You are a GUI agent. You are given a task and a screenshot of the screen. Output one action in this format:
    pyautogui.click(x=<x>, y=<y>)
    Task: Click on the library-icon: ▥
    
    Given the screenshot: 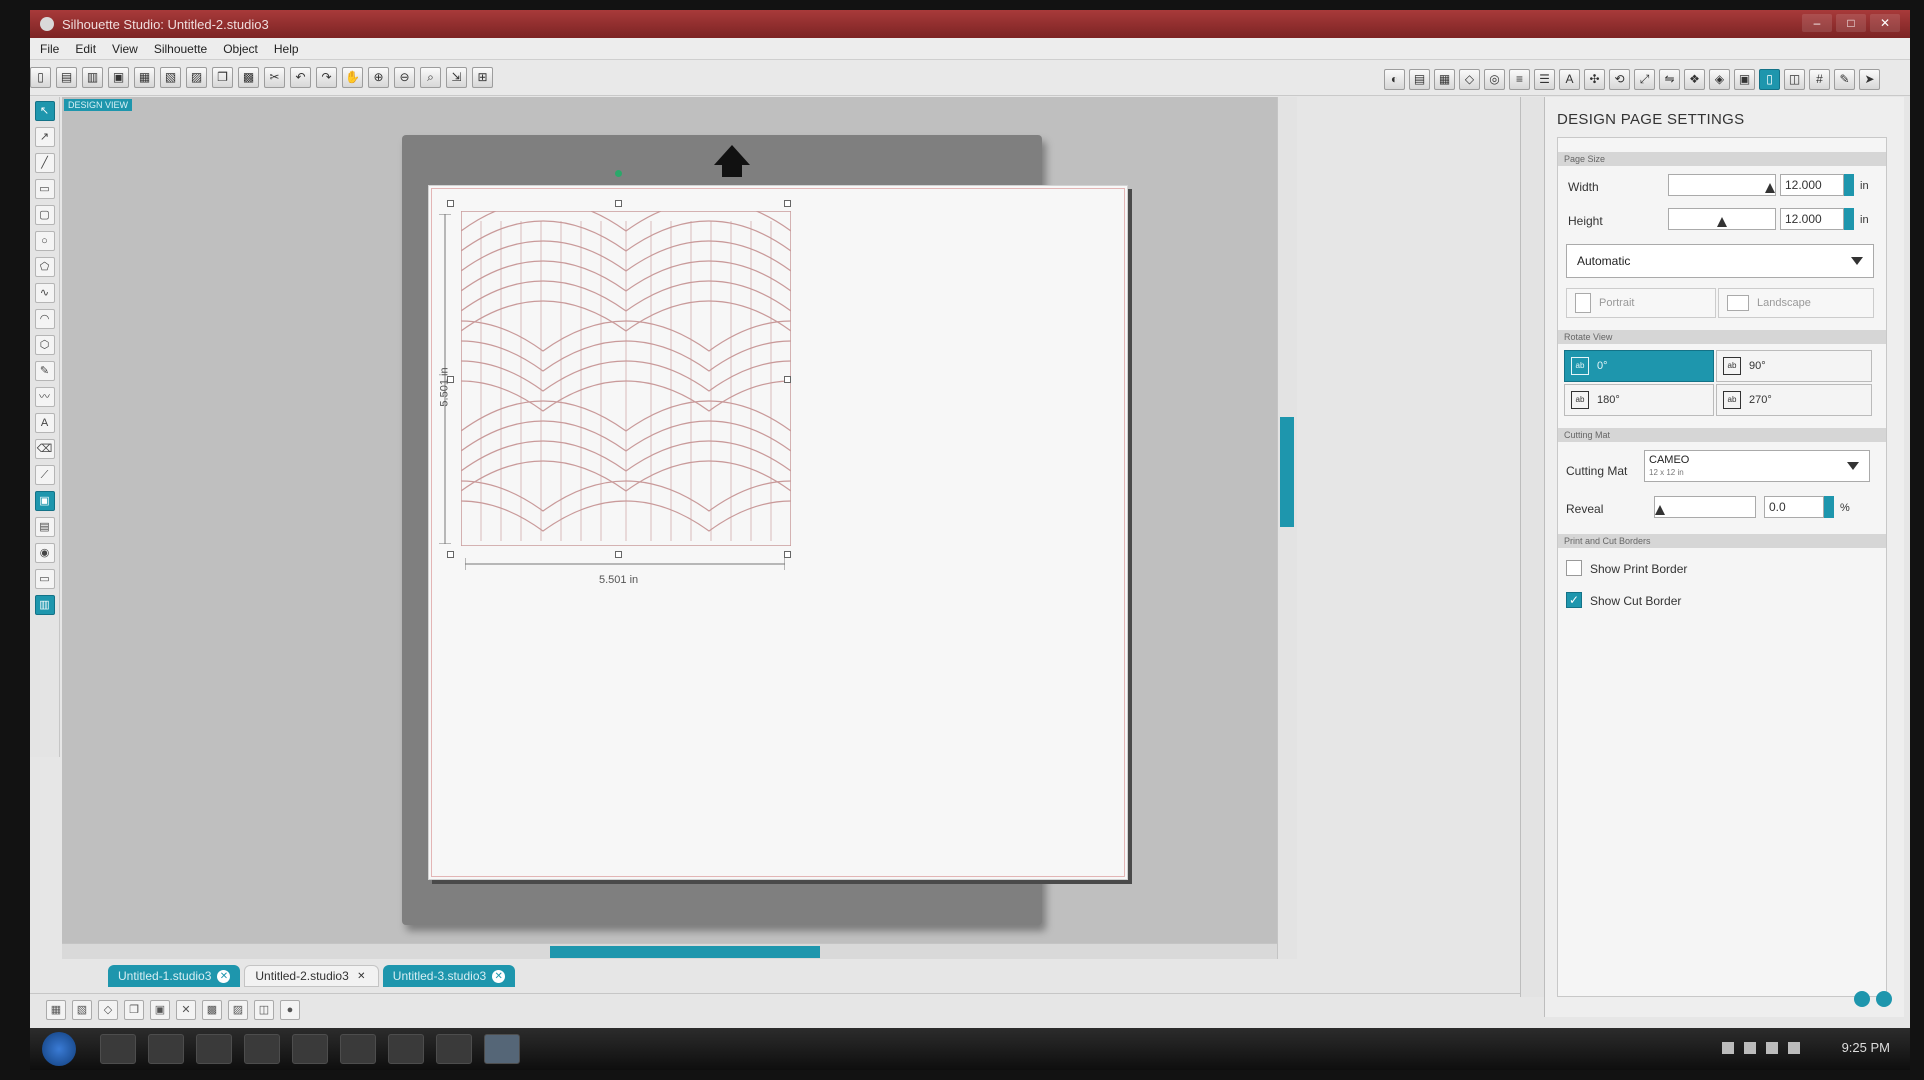 What is the action you would take?
    pyautogui.click(x=92, y=77)
    